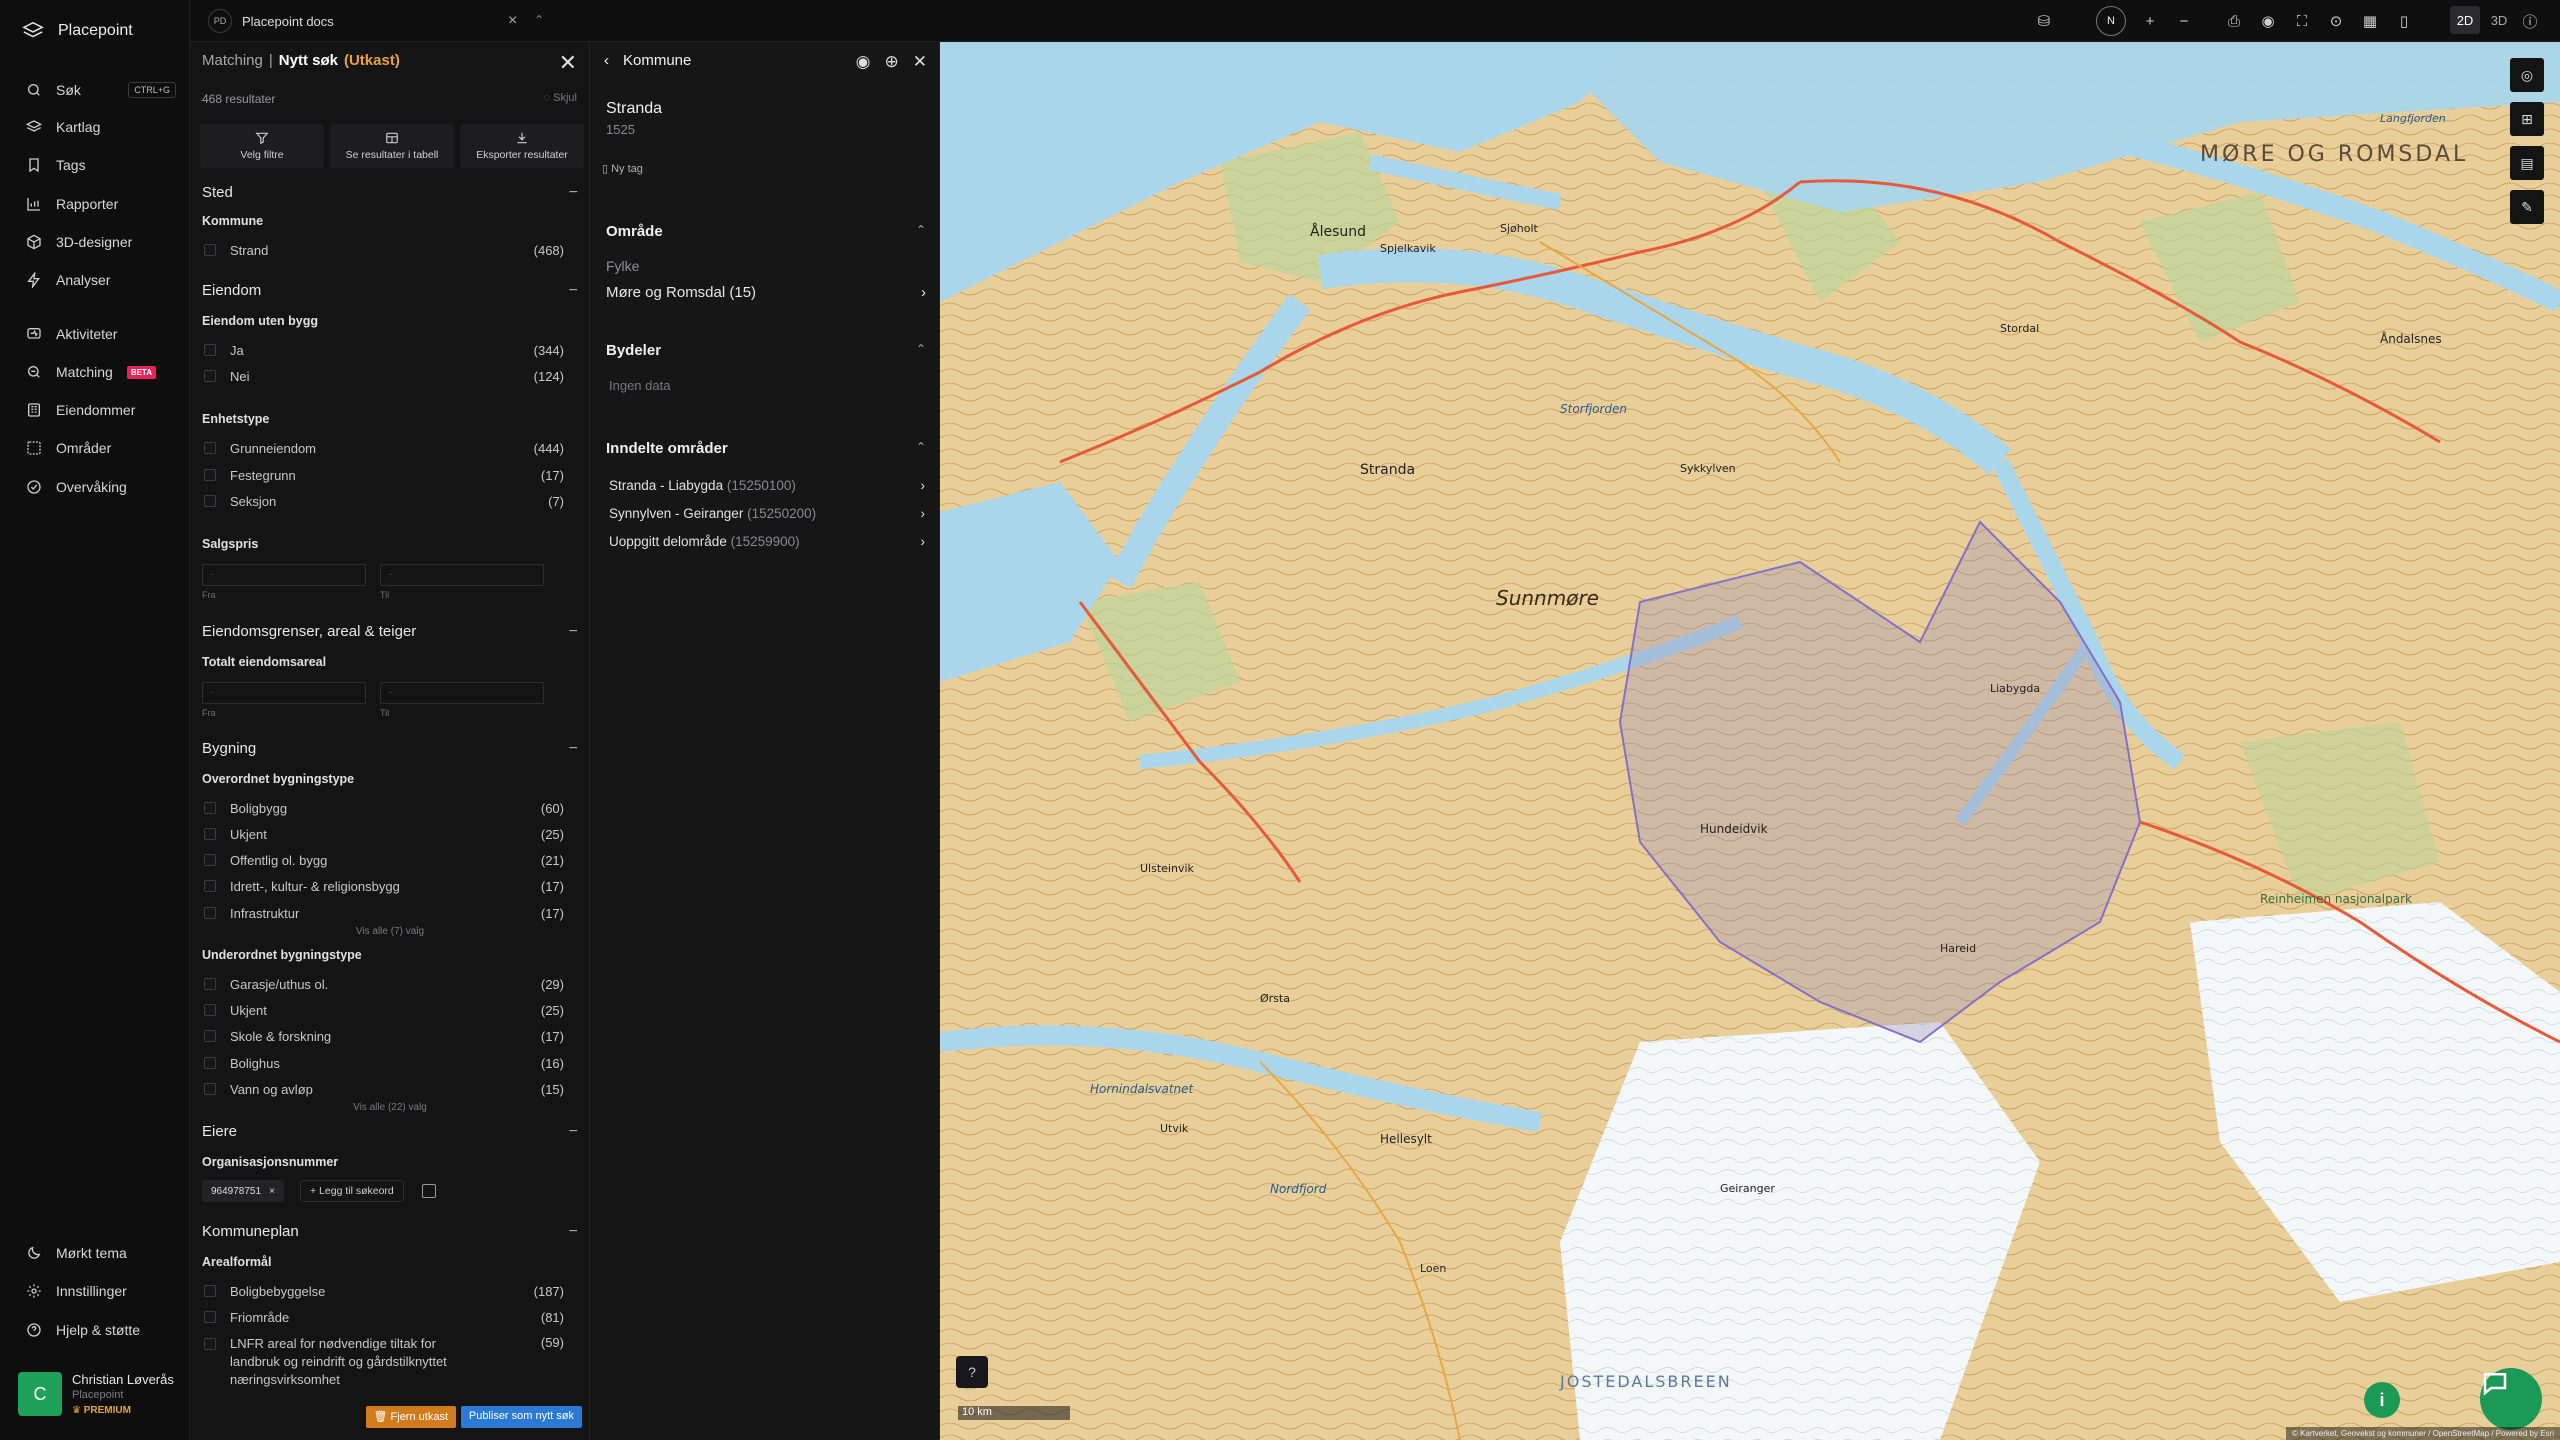 This screenshot has width=2560, height=1440. I want to click on crumb-matching: Matching, so click(232, 60).